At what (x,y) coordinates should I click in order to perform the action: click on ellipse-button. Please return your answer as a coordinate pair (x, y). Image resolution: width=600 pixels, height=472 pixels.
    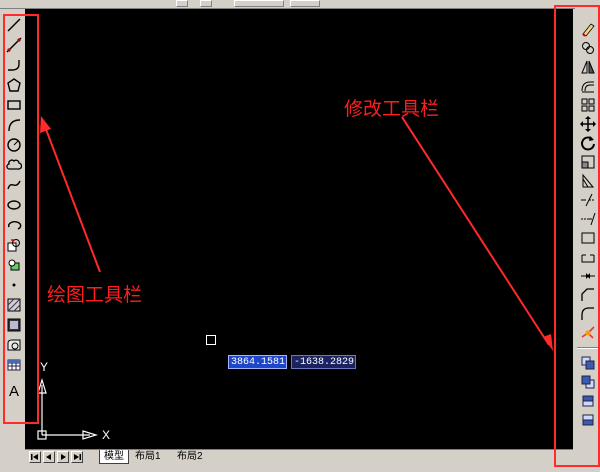
    Looking at the image, I should click on (14, 205).